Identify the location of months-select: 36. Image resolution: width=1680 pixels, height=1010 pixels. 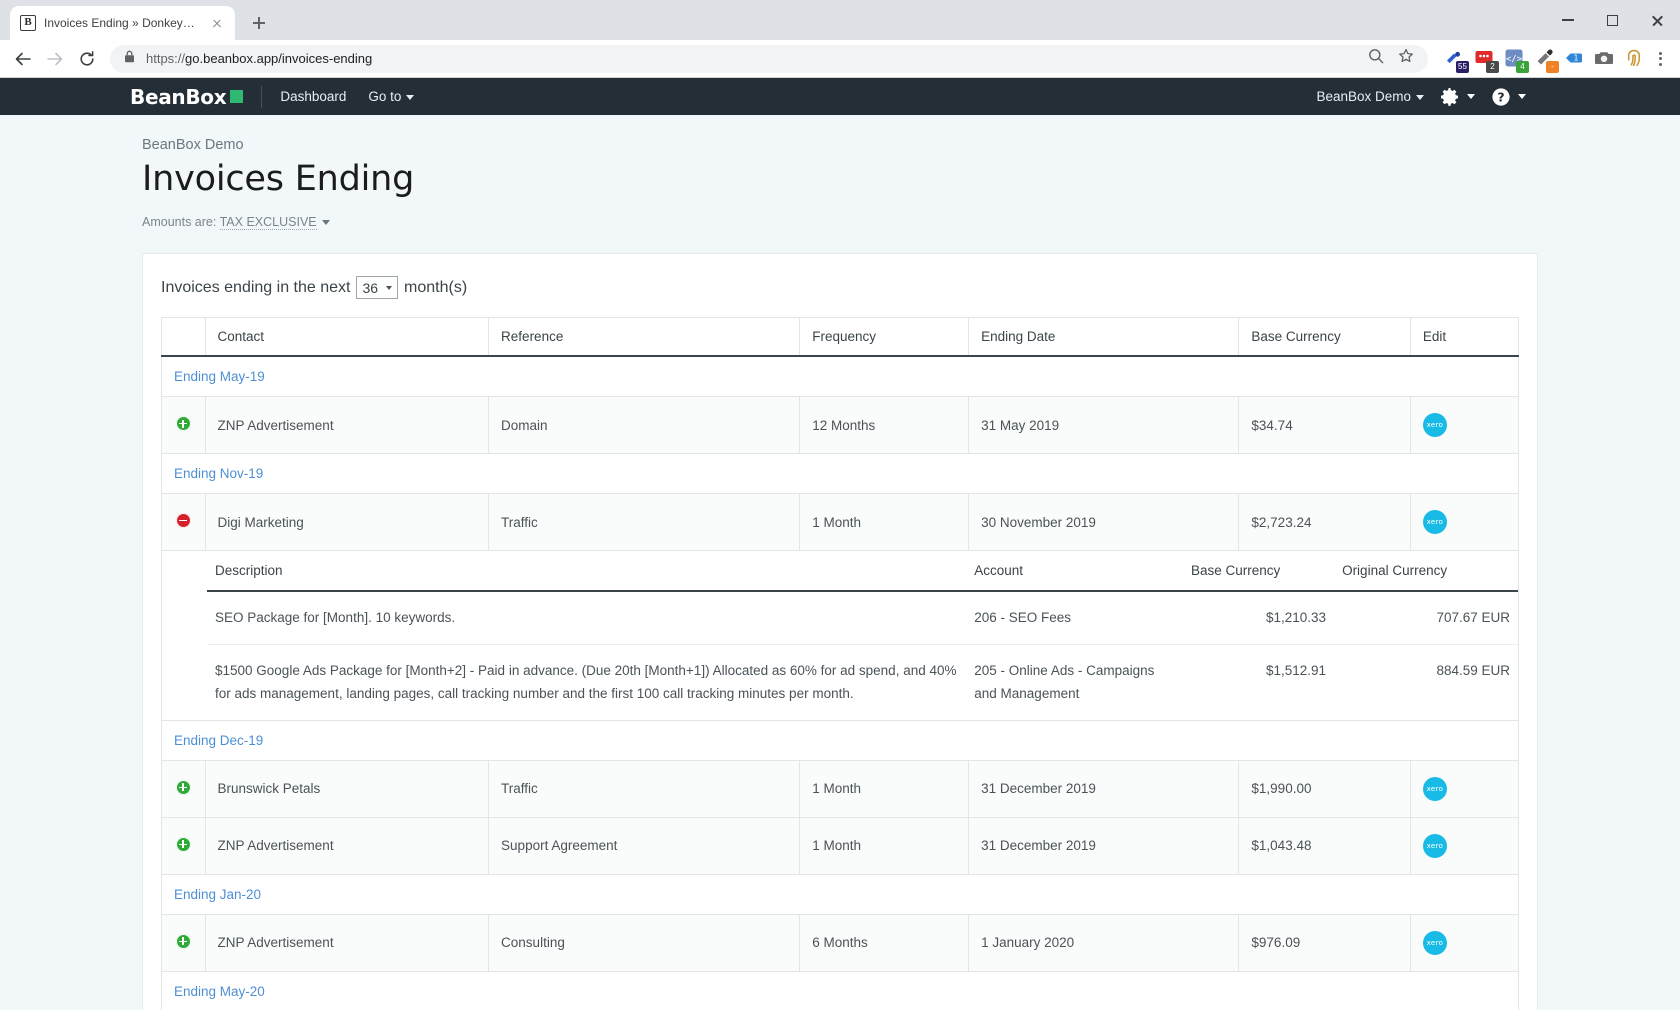
(377, 287).